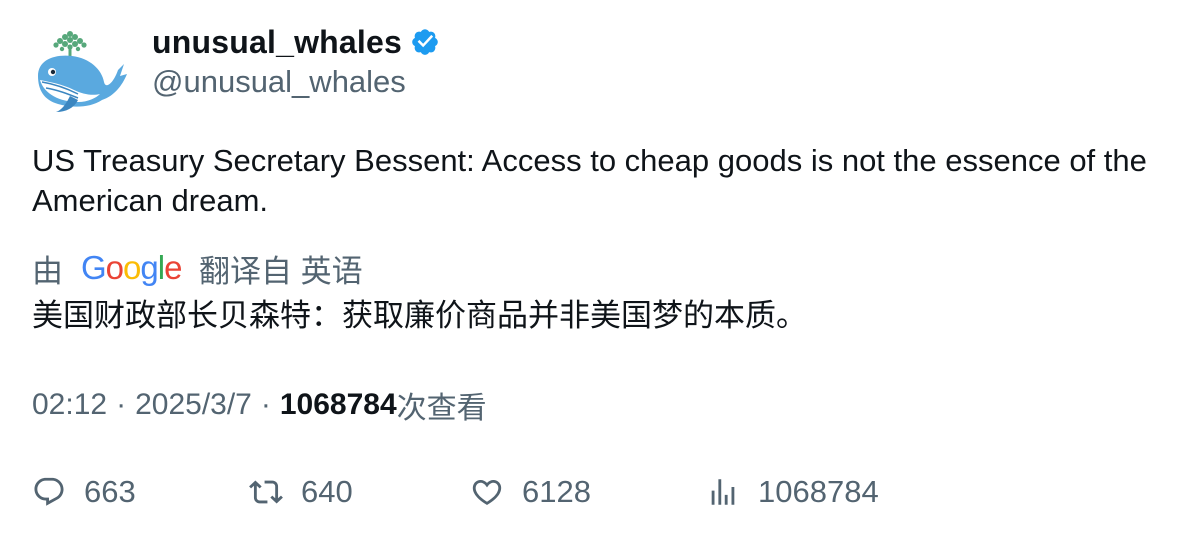 This screenshot has width=1196, height=538. I want to click on like-button: 6128, so click(530, 492).